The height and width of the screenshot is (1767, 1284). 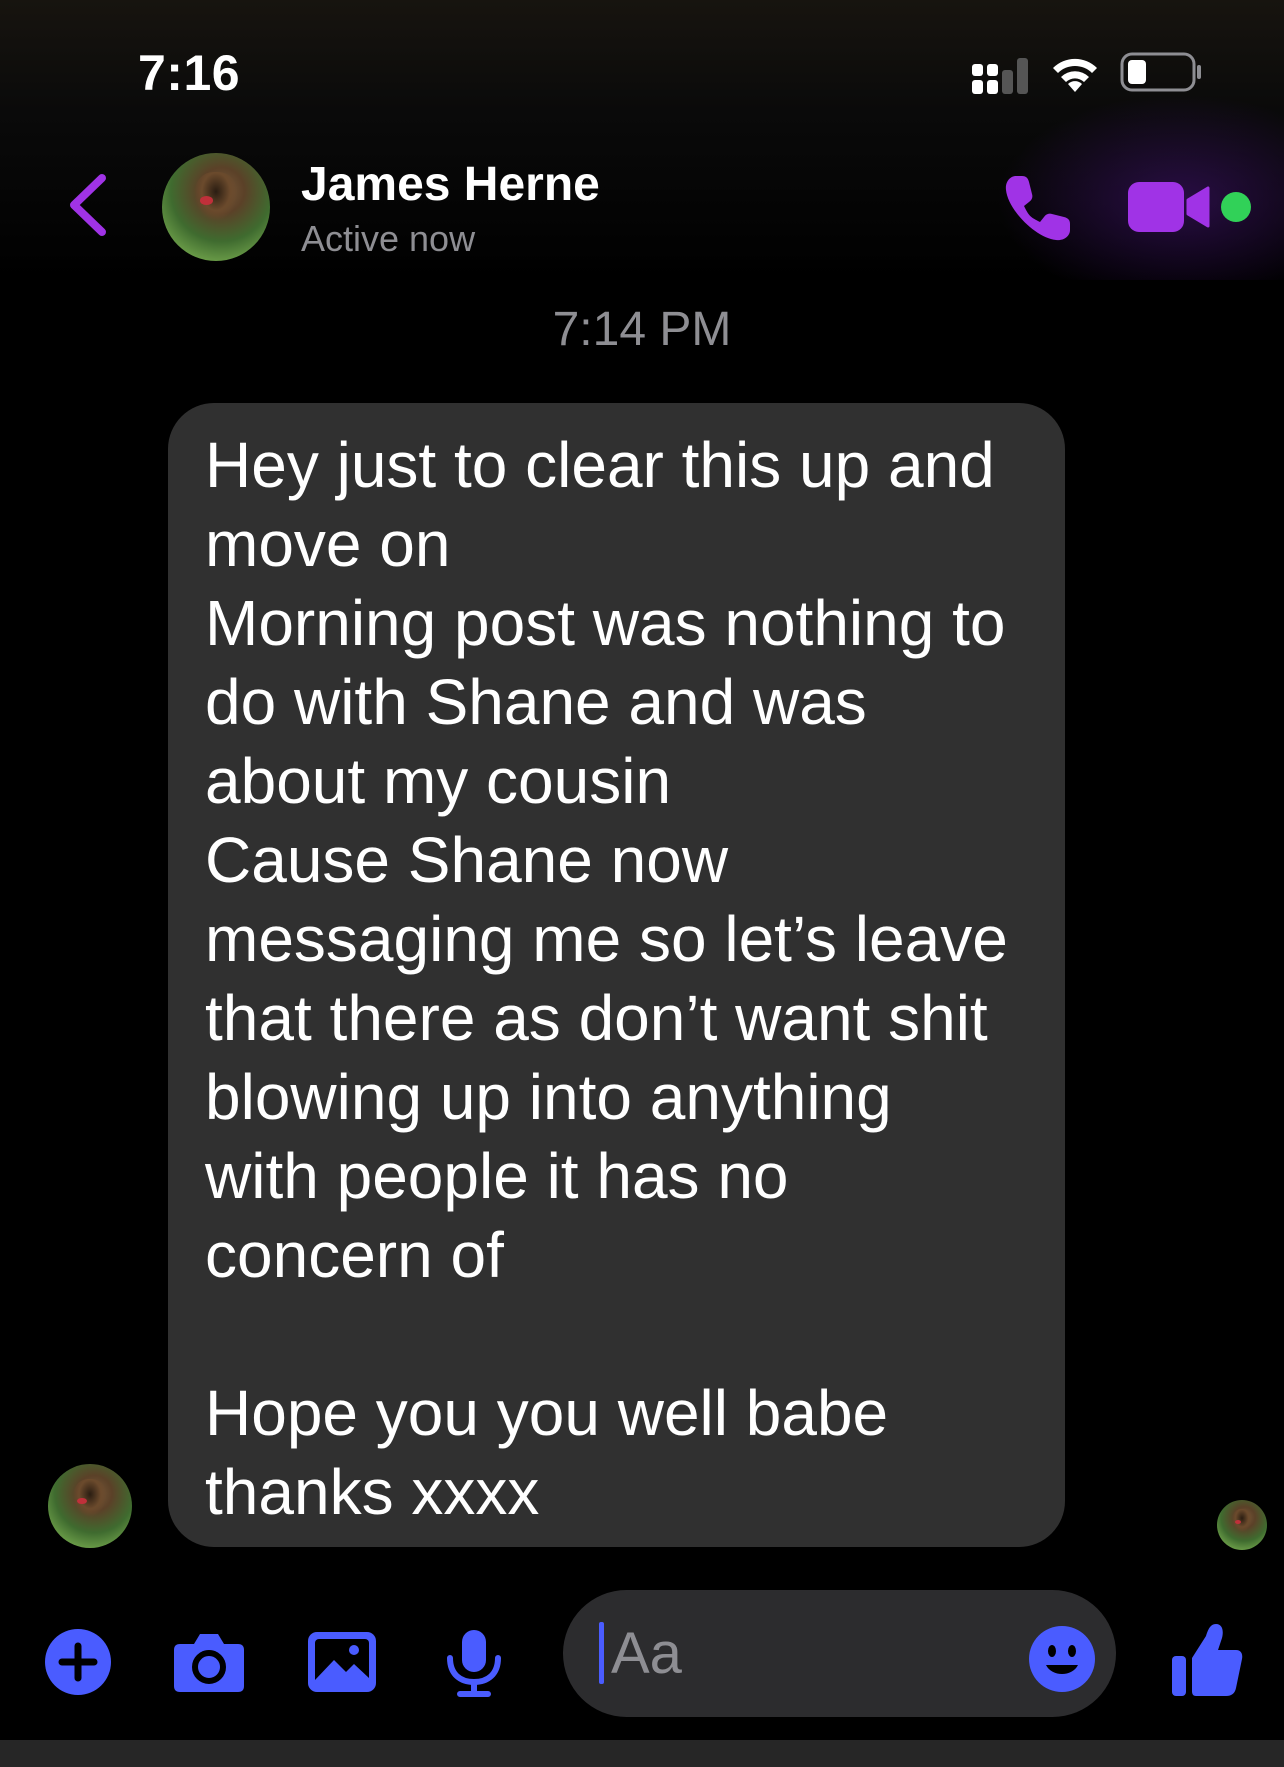 What do you see at coordinates (1242, 1525) in the screenshot?
I see `read-receipt-avatar` at bounding box center [1242, 1525].